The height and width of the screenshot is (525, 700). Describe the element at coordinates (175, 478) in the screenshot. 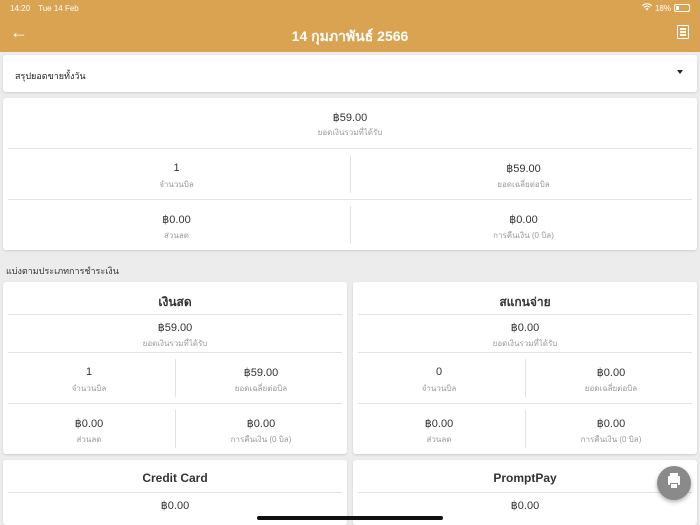

I see `payment-type-title: Credit Card` at that location.